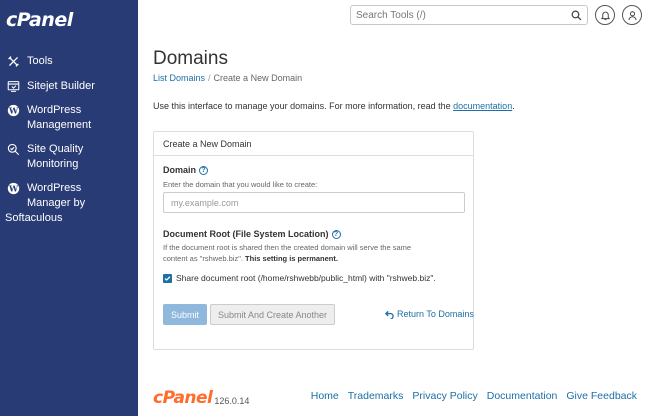  What do you see at coordinates (522, 396) in the screenshot?
I see `footer-link-documentation: Documentation` at bounding box center [522, 396].